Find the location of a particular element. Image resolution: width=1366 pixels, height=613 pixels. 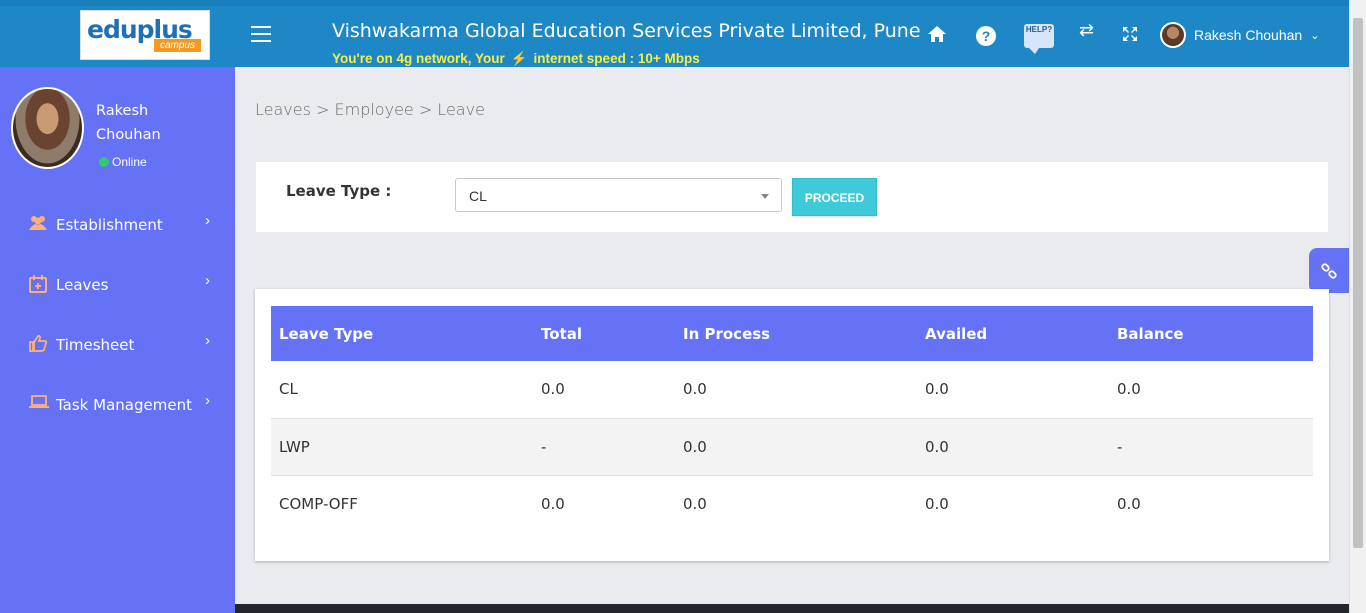

leave-filter-panel: Leave Type : CL PROCEED is located at coordinates (792, 197).